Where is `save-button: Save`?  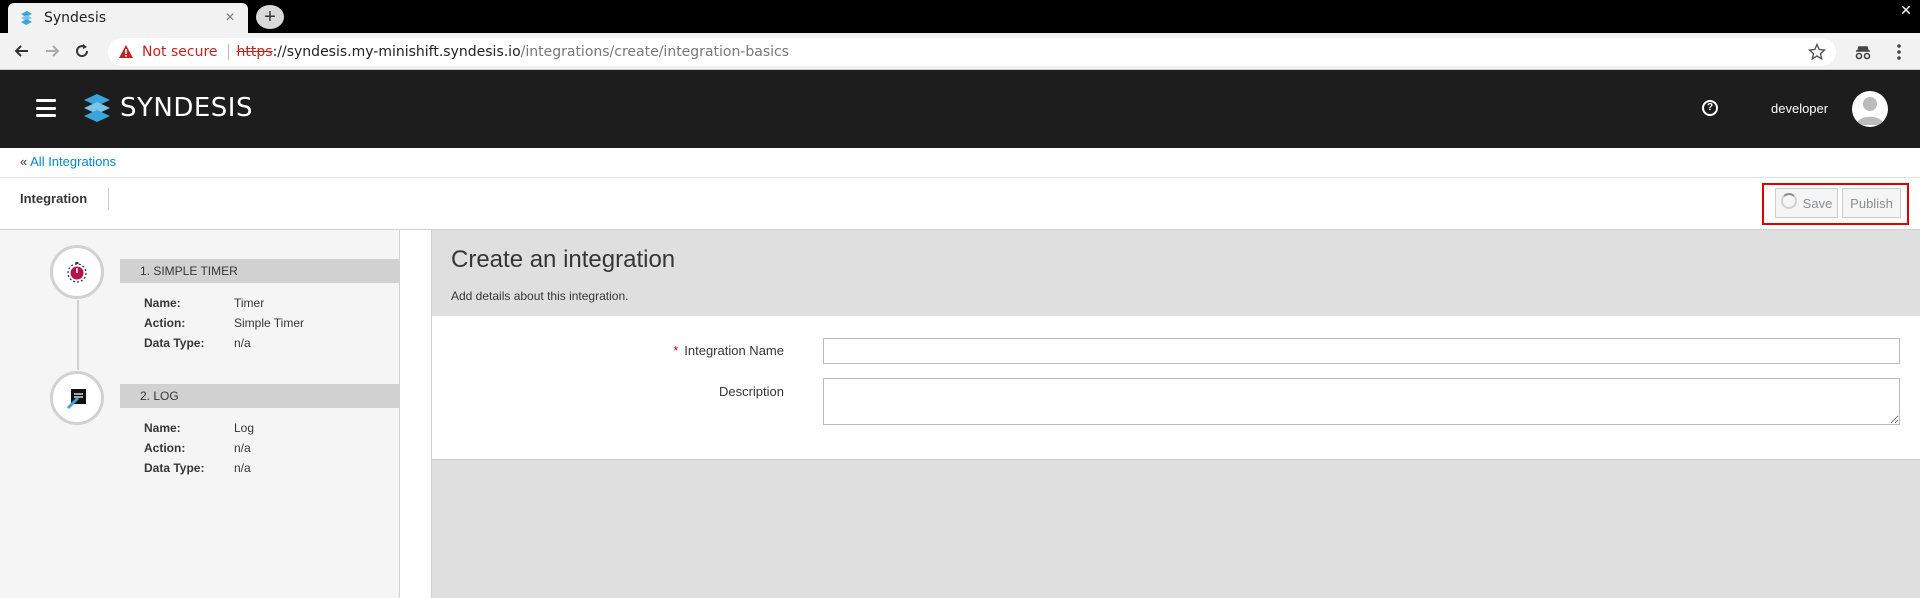
save-button: Save is located at coordinates (1806, 203).